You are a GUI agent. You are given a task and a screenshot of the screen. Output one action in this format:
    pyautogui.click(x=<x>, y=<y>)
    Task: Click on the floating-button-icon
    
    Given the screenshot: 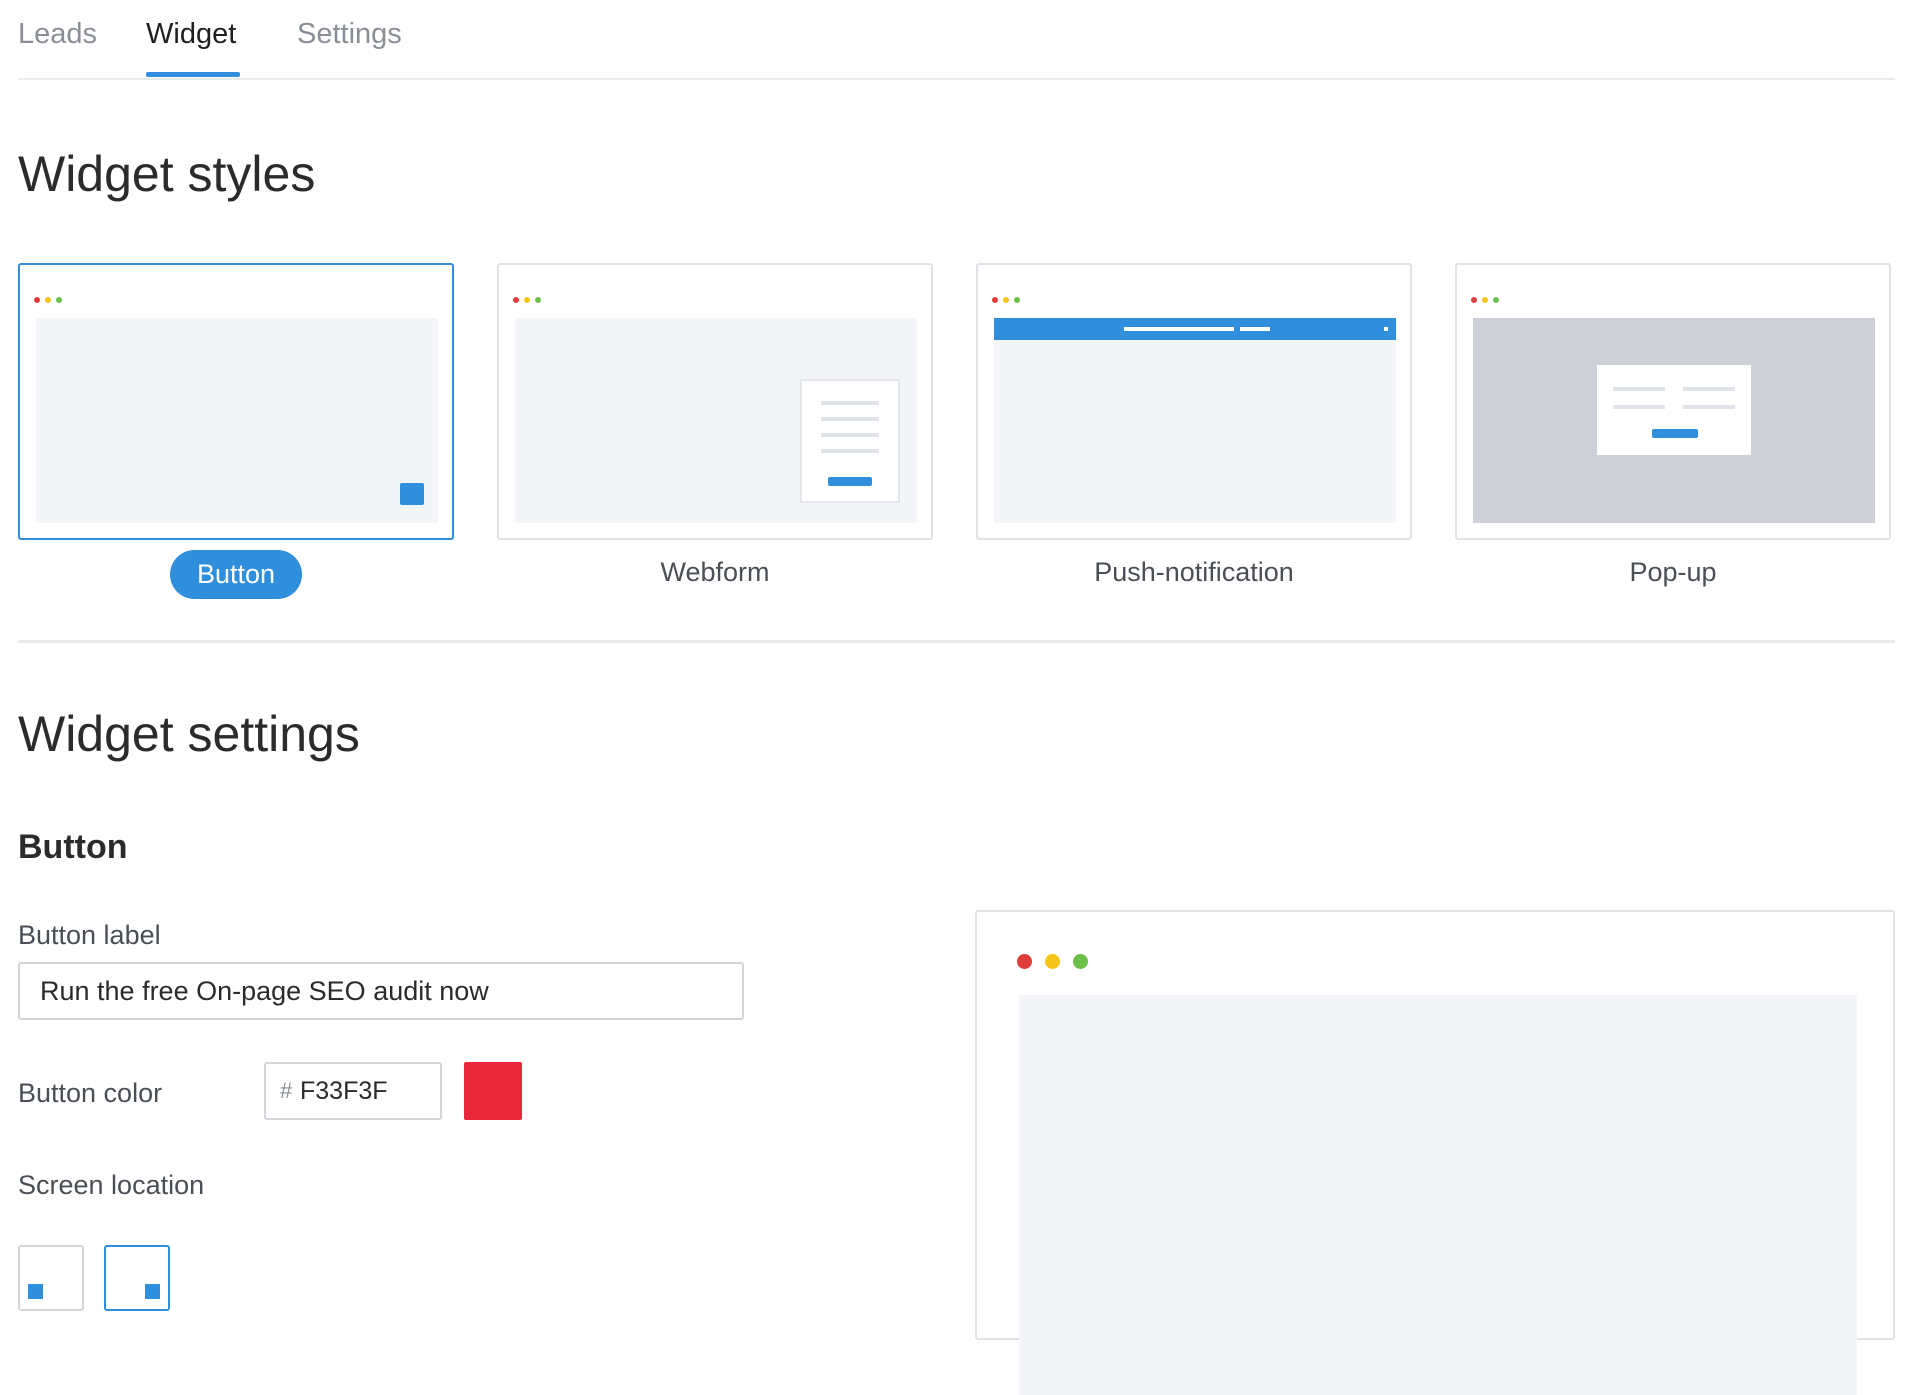 What is the action you would take?
    pyautogui.click(x=412, y=494)
    